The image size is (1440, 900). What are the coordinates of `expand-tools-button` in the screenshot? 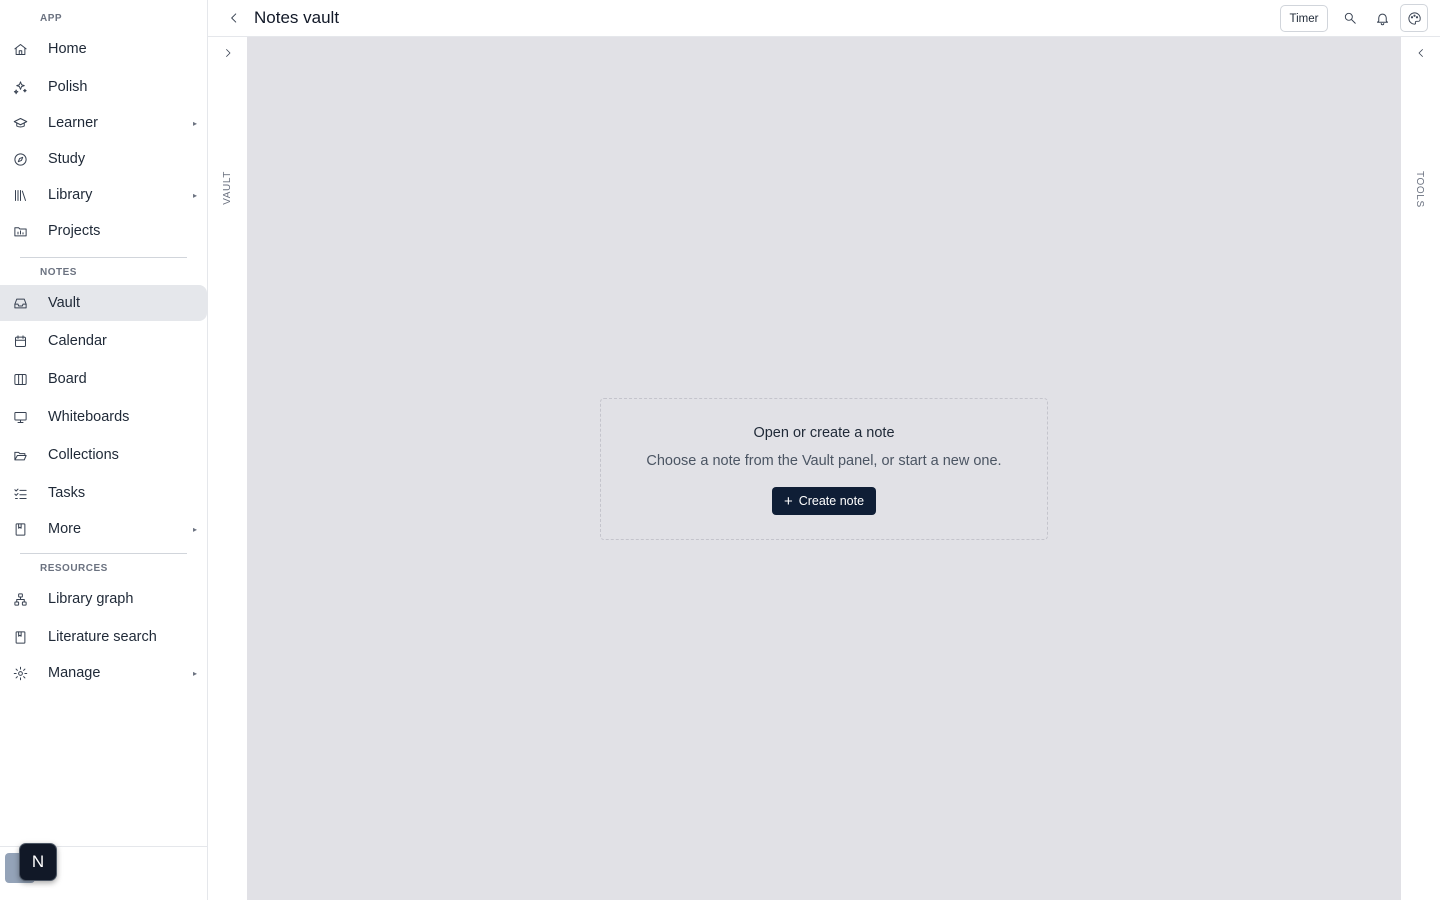 It's located at (1421, 53).